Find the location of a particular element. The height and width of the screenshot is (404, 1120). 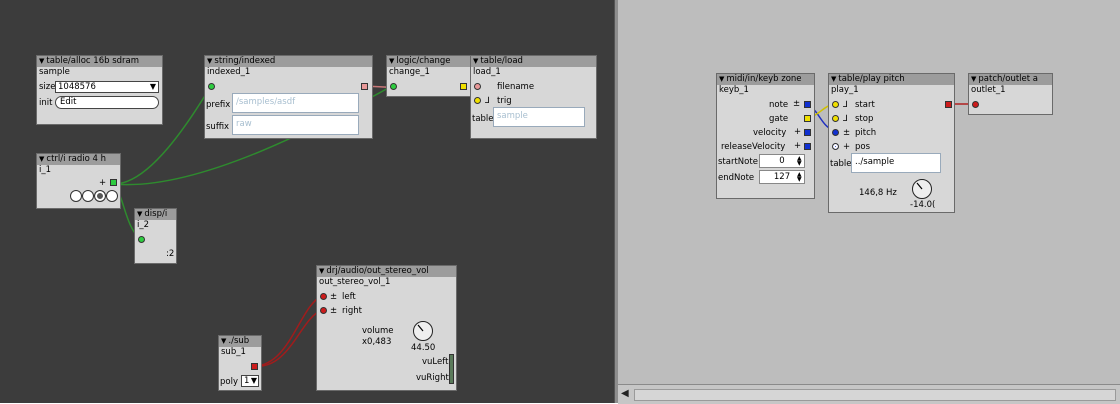

left-label: left is located at coordinates (349, 297).